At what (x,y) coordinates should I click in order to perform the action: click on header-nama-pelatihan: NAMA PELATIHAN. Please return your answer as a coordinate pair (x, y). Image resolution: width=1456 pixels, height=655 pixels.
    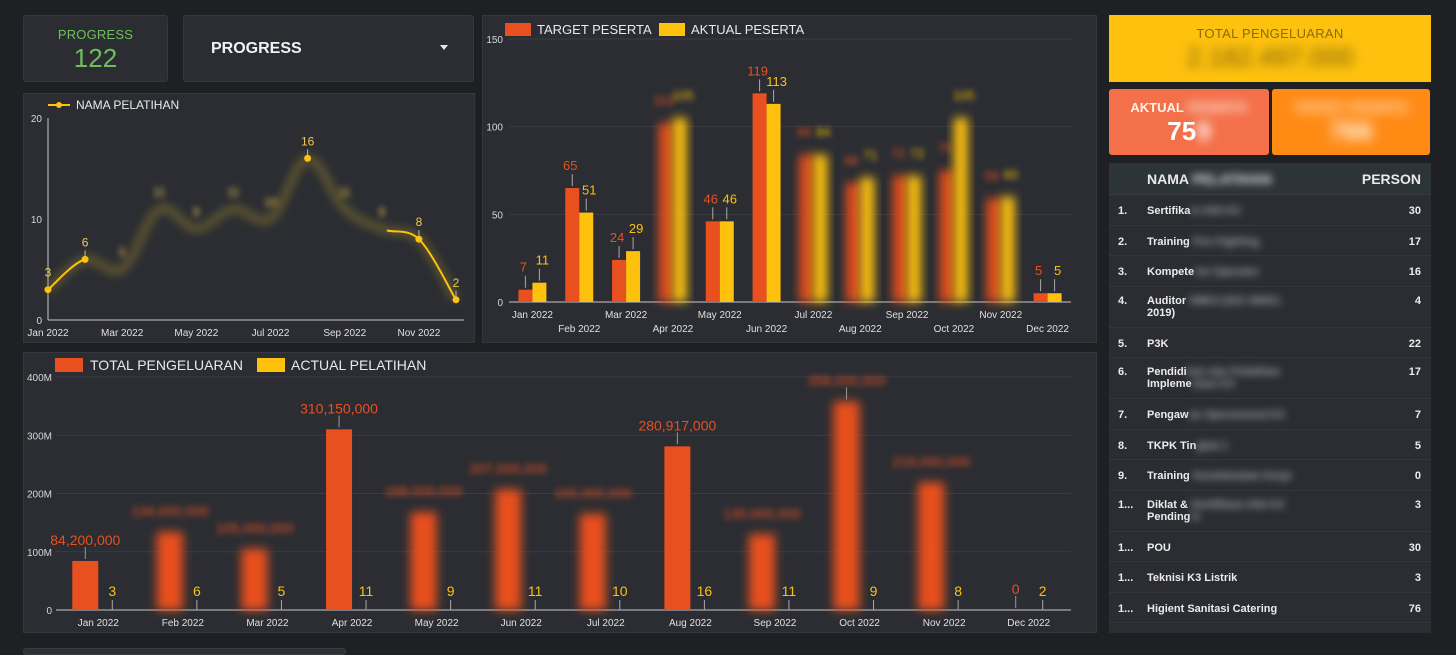
    Looking at the image, I should click on (1209, 179).